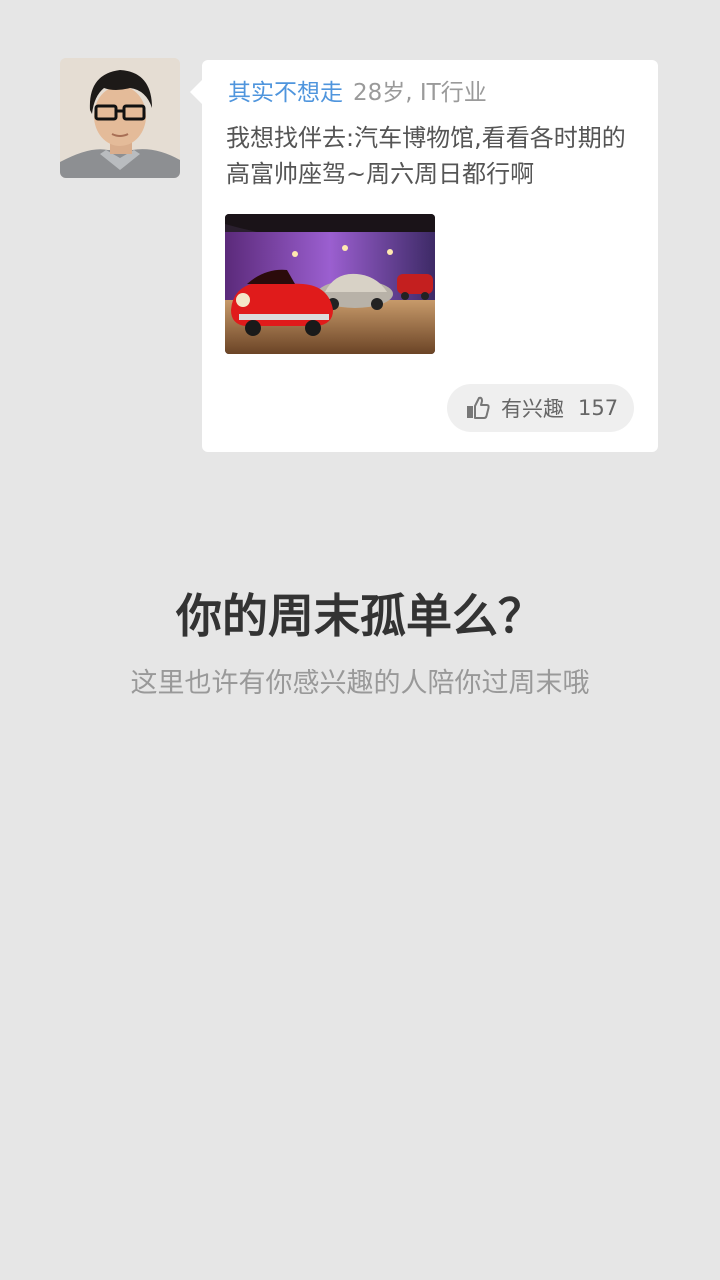 Image resolution: width=720 pixels, height=1280 pixels. I want to click on author-avatar, so click(120, 118).